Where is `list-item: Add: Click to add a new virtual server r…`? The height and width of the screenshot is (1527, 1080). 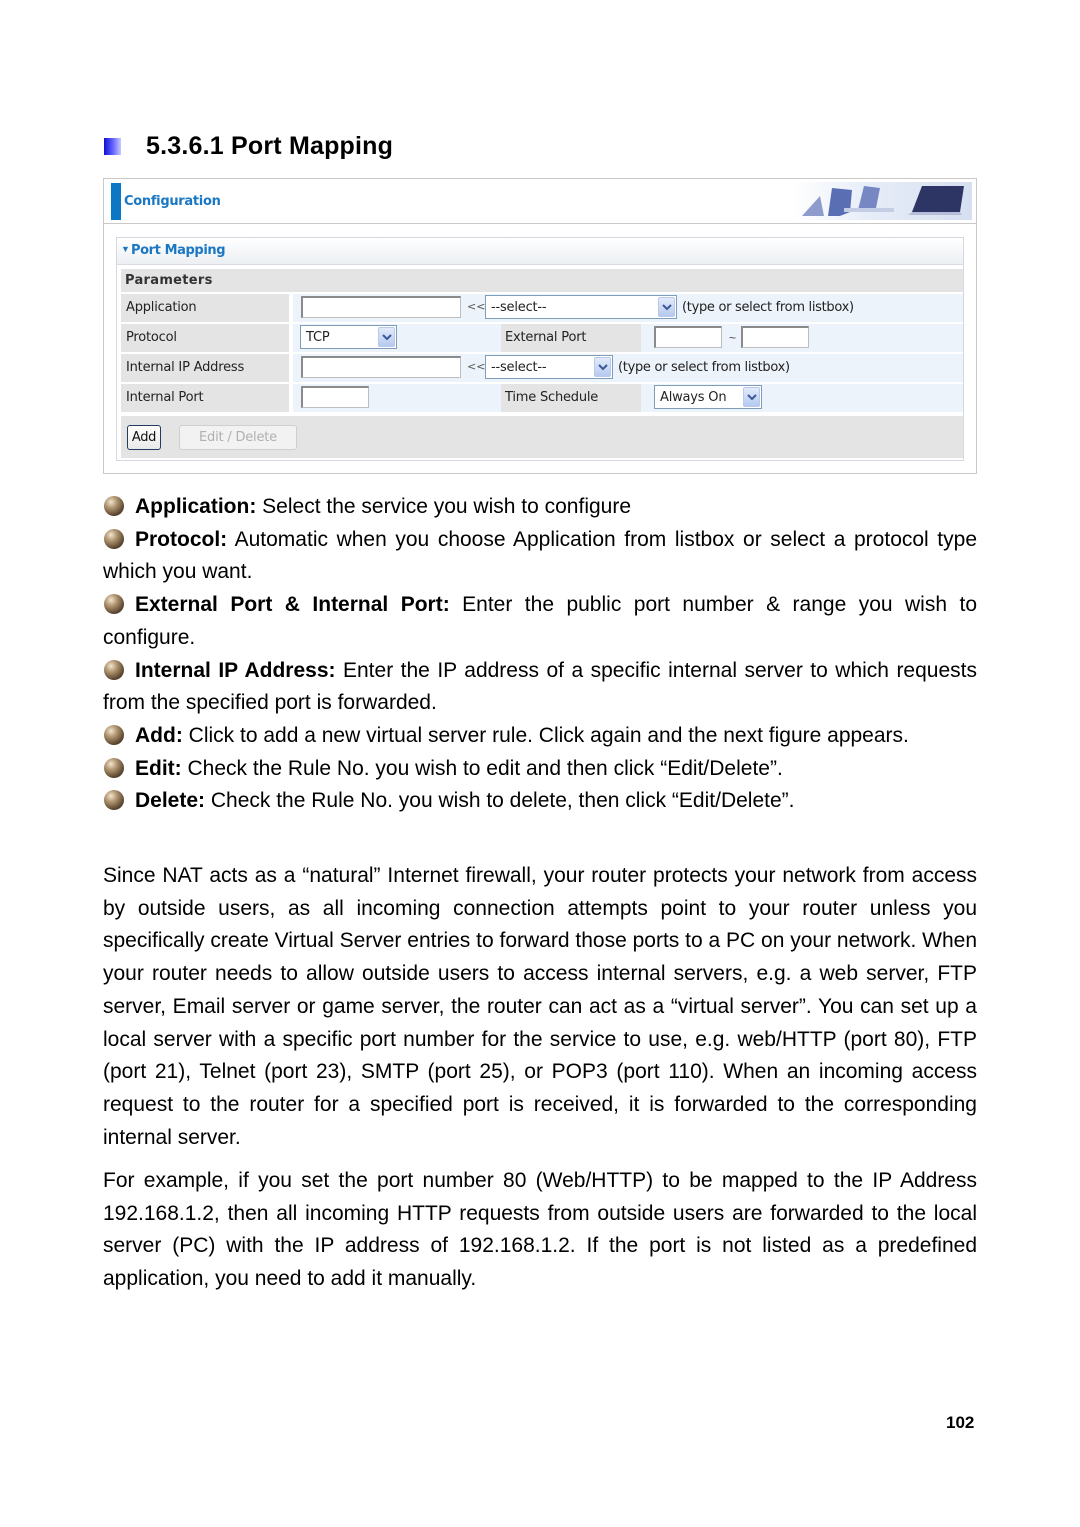 list-item: Add: Click to add a new virtual server r… is located at coordinates (540, 736).